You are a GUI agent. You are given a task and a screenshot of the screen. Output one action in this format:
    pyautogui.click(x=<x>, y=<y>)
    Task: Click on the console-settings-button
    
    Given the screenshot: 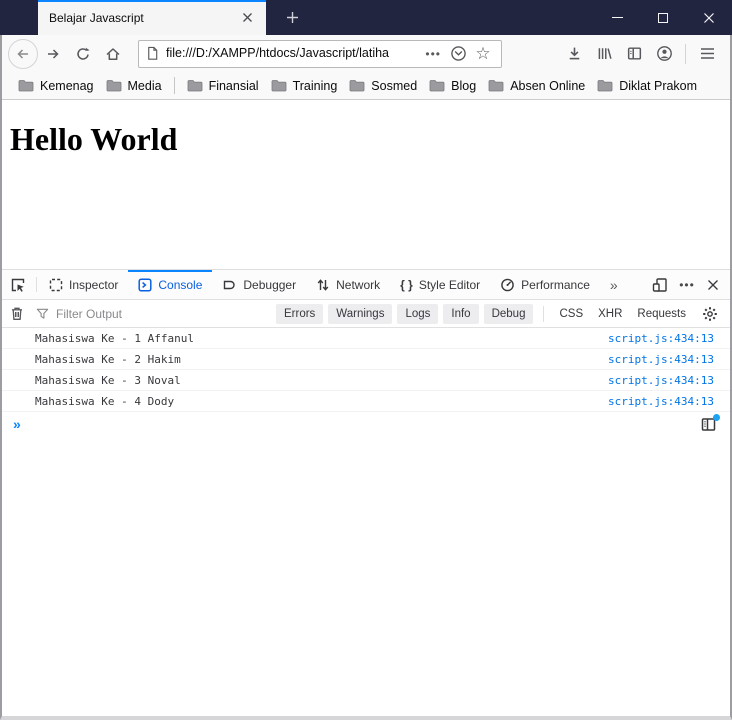 What is the action you would take?
    pyautogui.click(x=710, y=314)
    